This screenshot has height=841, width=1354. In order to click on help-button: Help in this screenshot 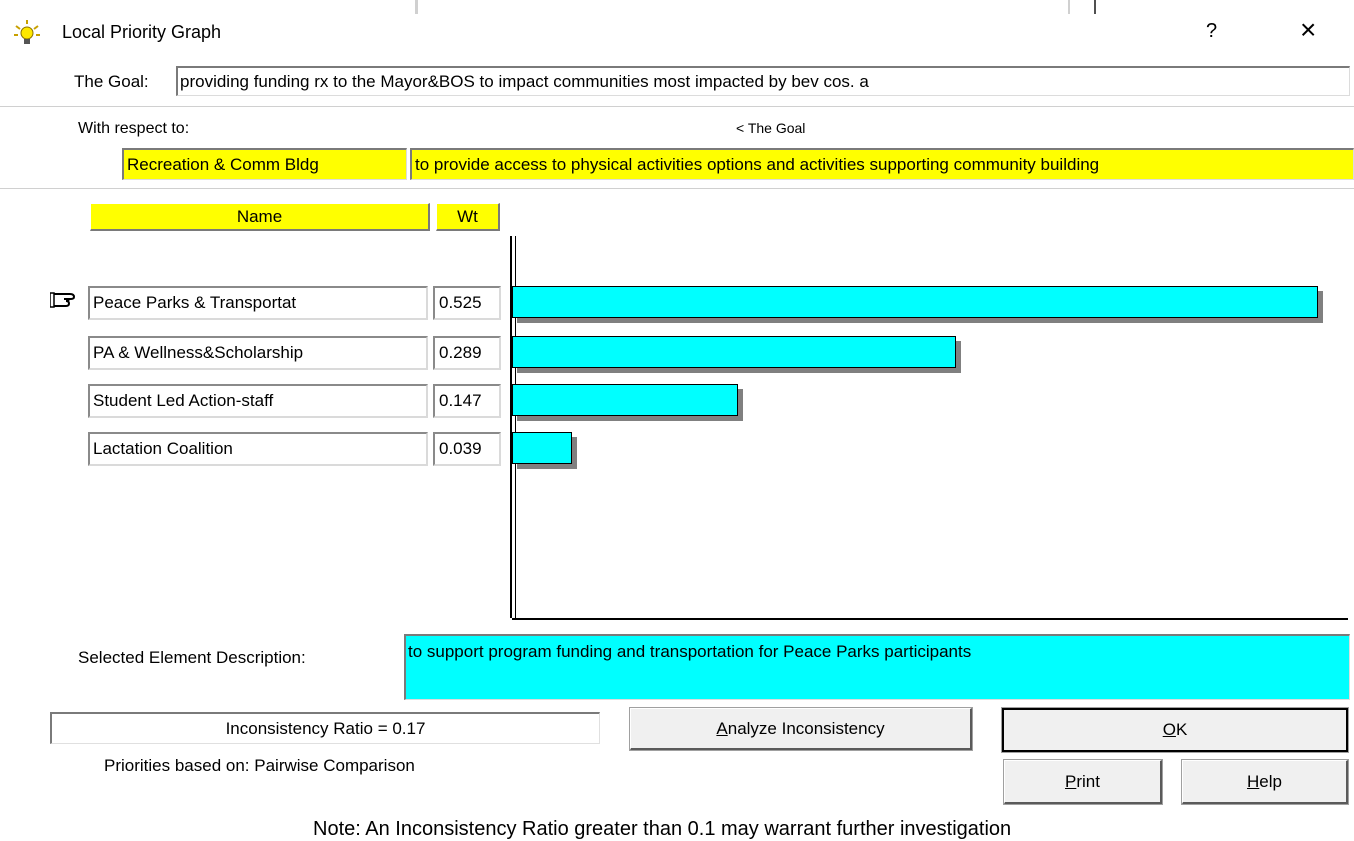, I will do `click(1265, 782)`.